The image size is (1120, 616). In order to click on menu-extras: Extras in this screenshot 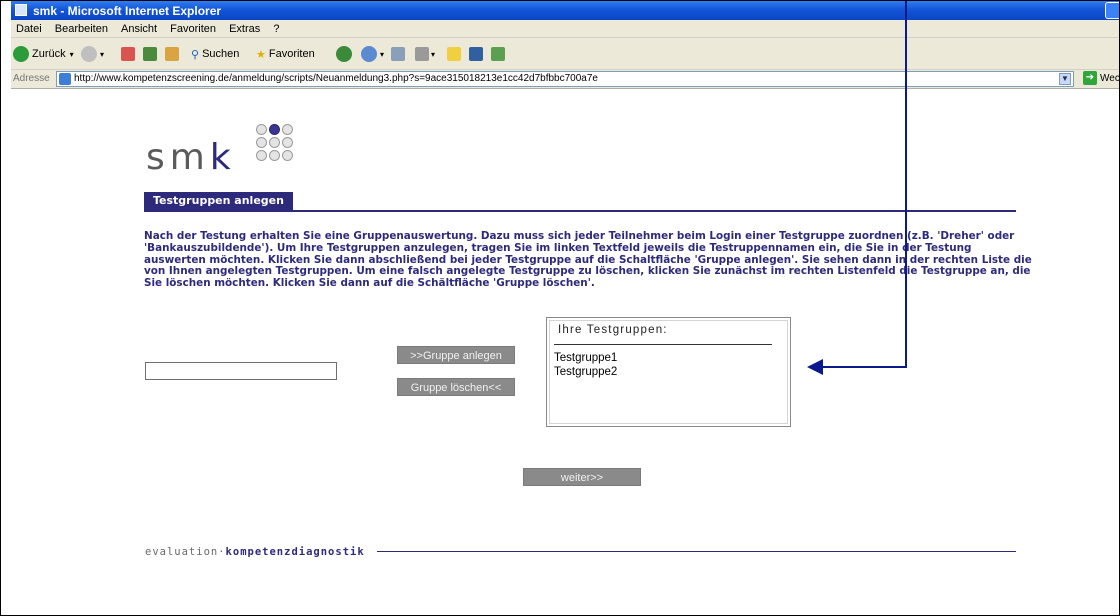, I will do `click(244, 27)`.